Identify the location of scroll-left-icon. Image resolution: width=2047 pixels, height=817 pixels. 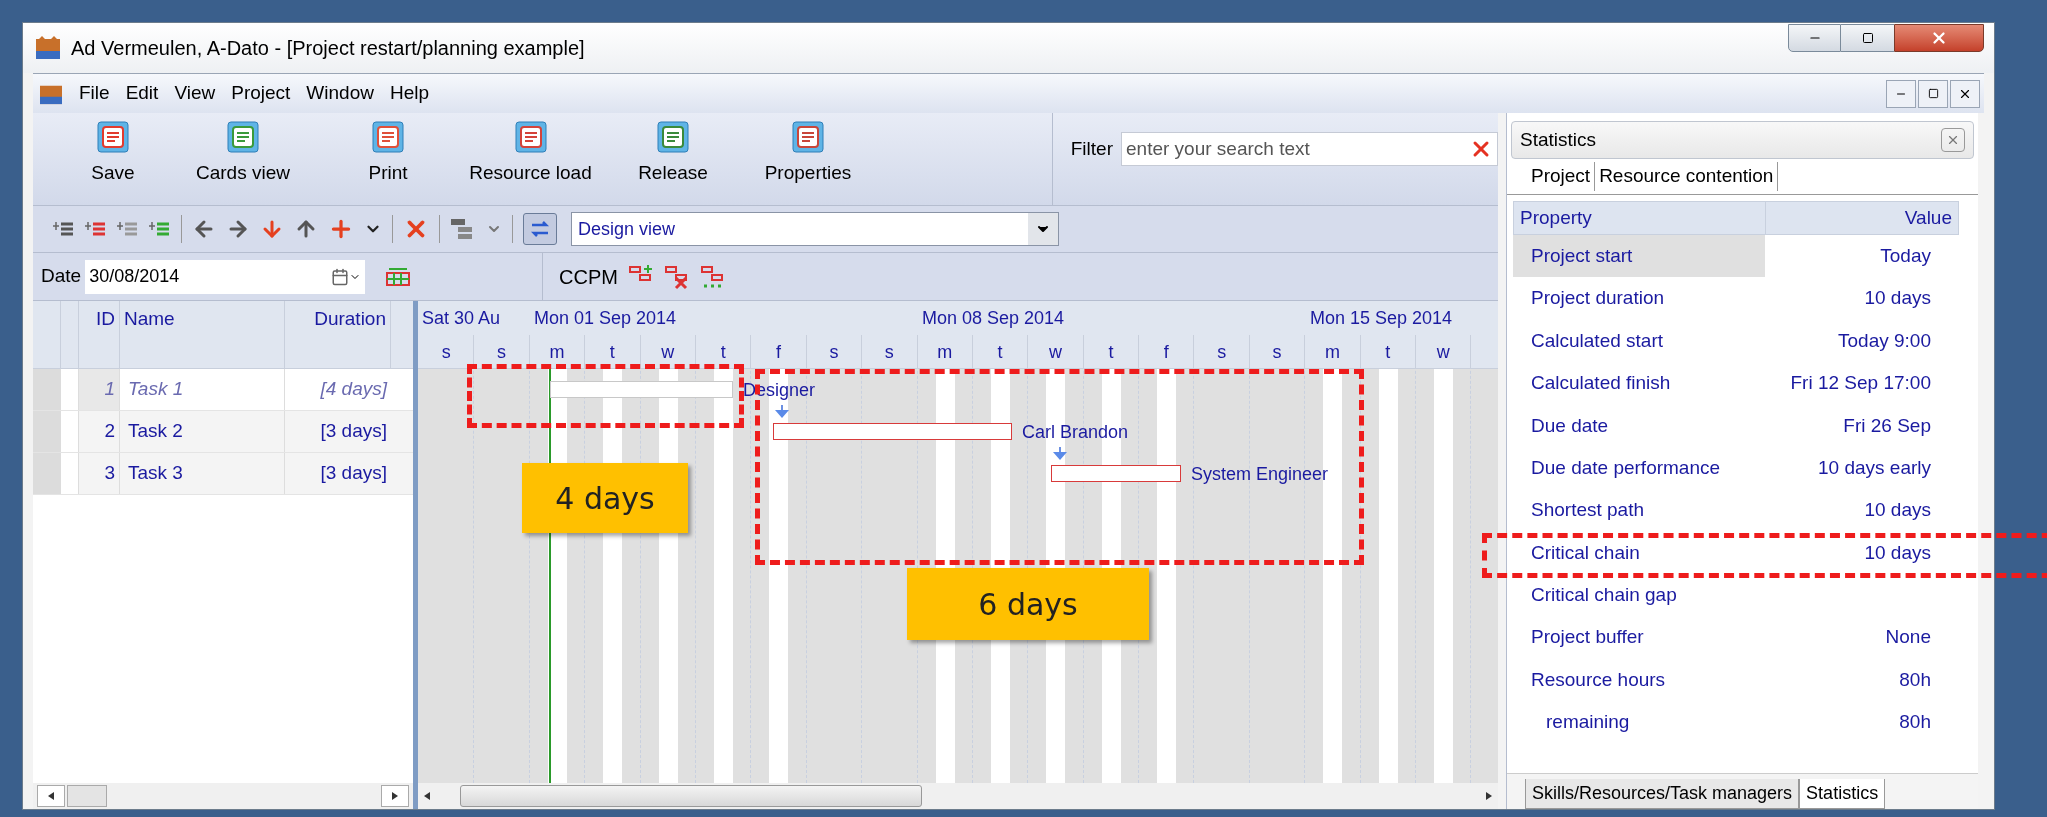
(427, 796).